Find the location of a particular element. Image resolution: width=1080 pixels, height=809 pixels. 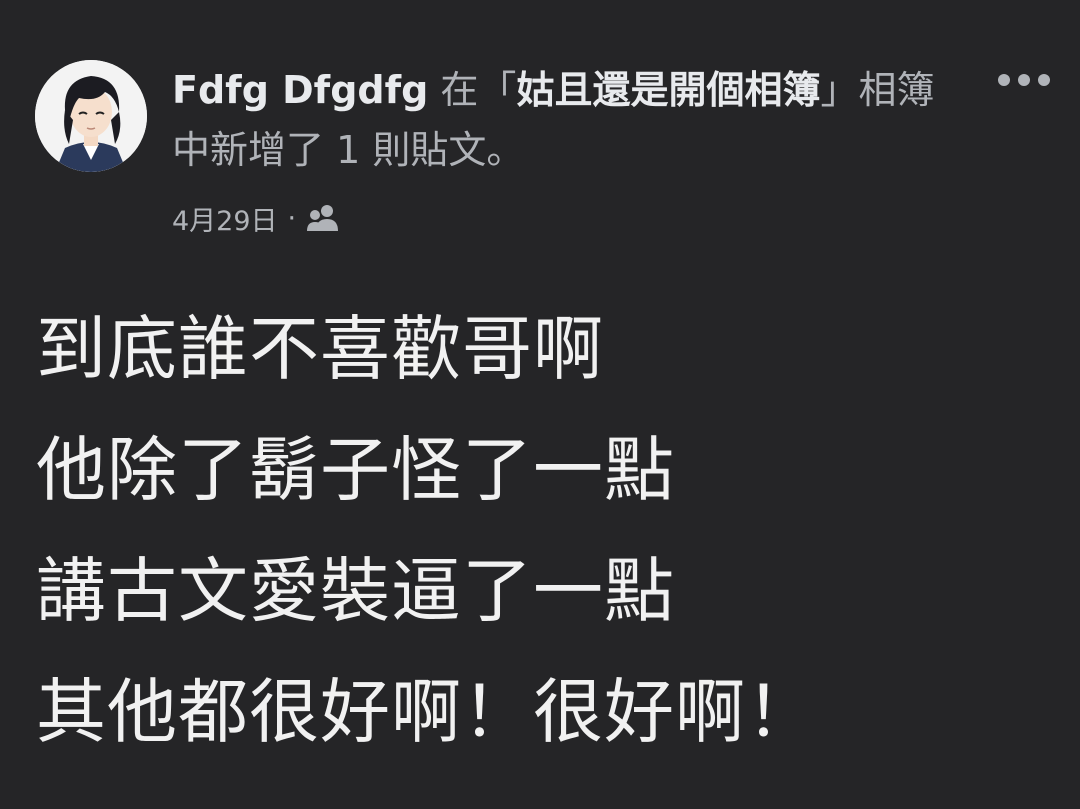

avatar-image is located at coordinates (91, 116).